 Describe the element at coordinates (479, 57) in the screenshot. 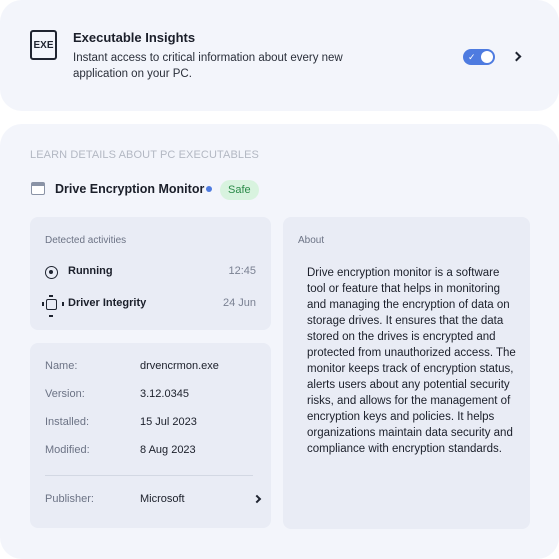

I see `insights-toggle: ✓` at that location.